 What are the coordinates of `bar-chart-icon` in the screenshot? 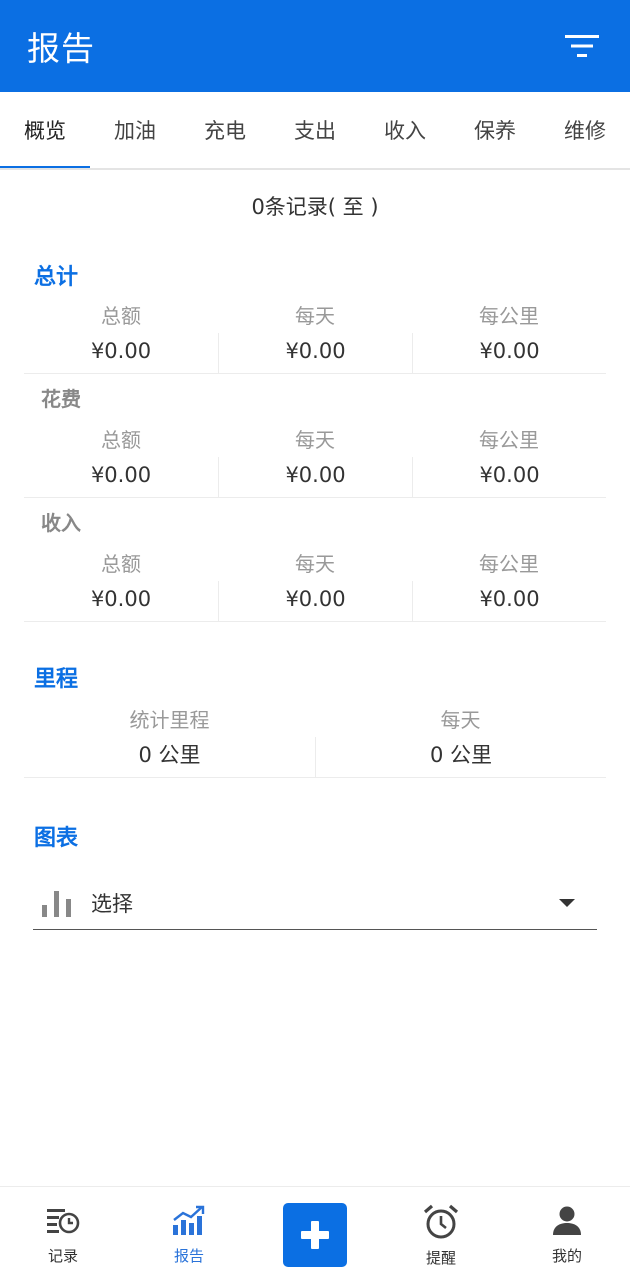 It's located at (56, 903).